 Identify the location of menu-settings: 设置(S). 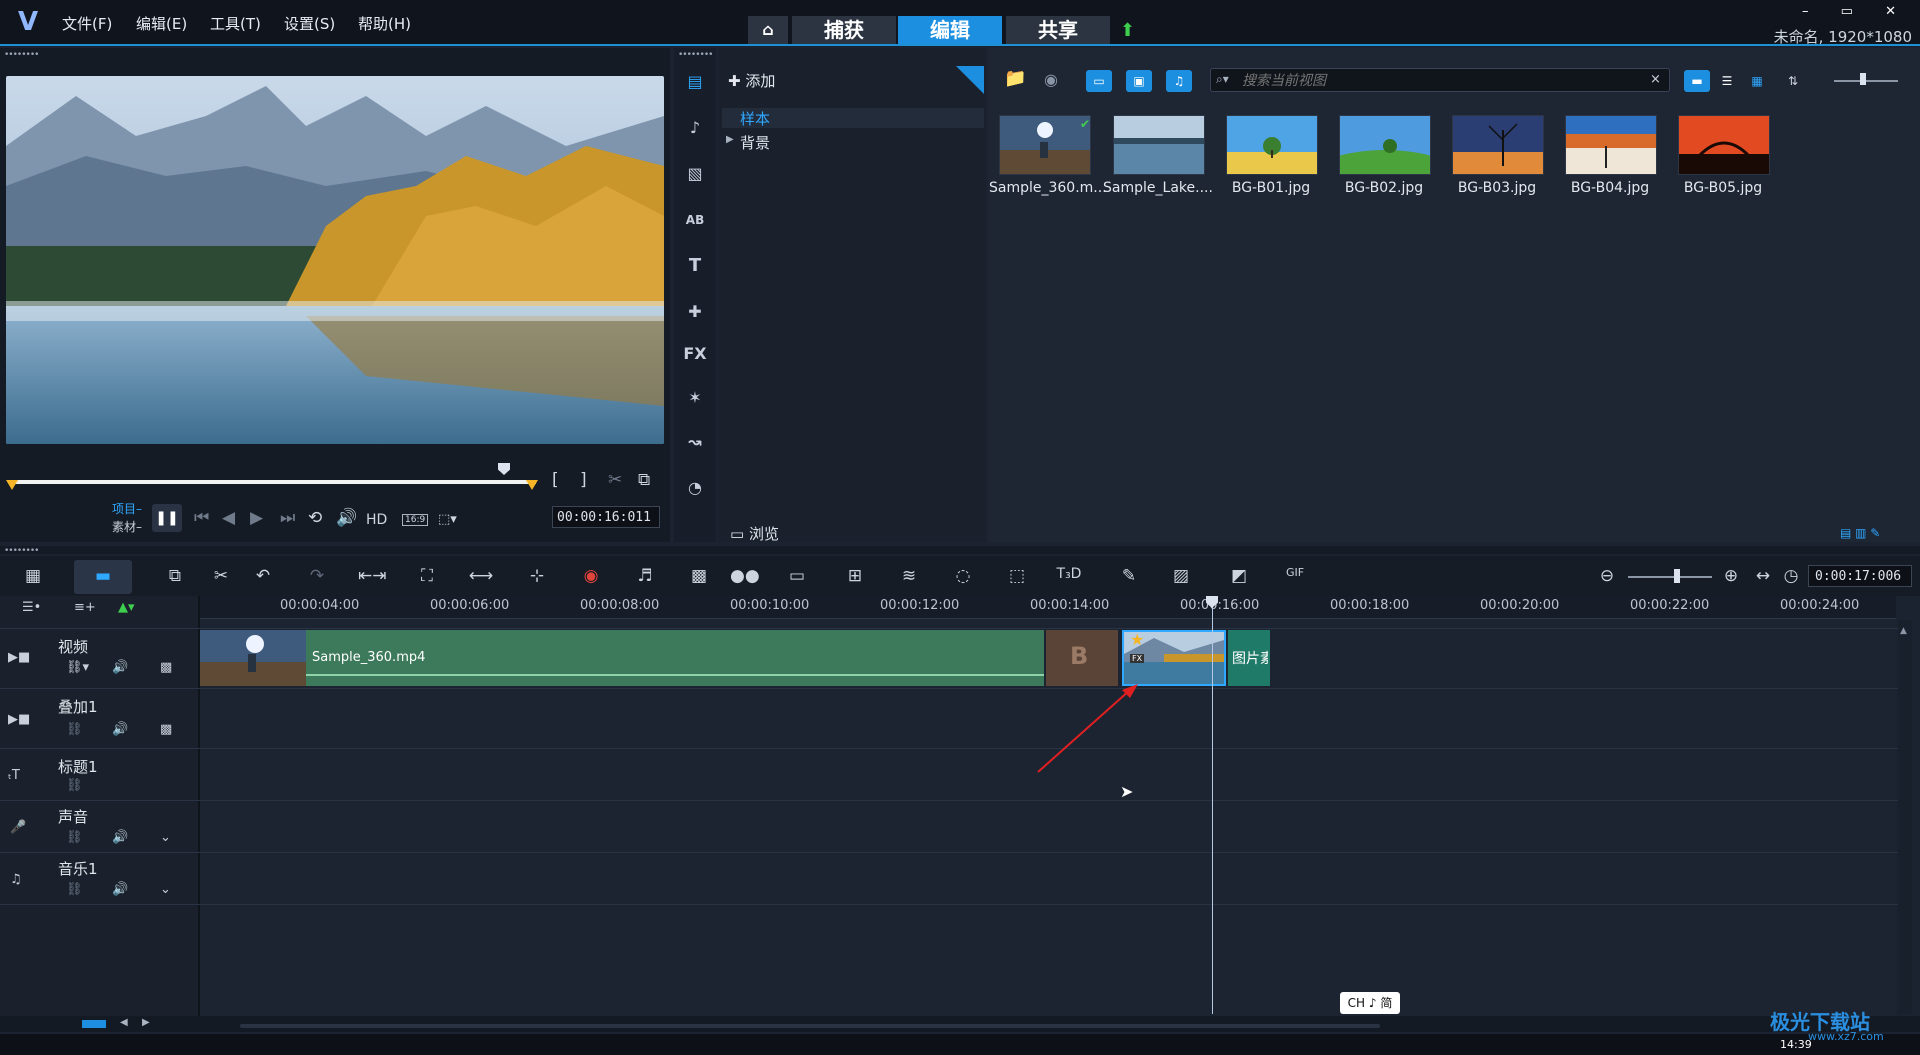
(309, 23).